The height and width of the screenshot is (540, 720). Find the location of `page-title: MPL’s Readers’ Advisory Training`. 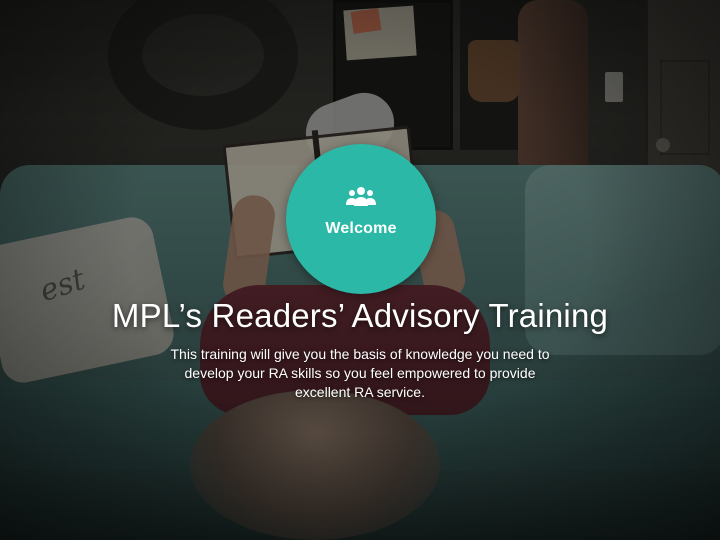

page-title: MPL’s Readers’ Advisory Training is located at coordinates (360, 315).